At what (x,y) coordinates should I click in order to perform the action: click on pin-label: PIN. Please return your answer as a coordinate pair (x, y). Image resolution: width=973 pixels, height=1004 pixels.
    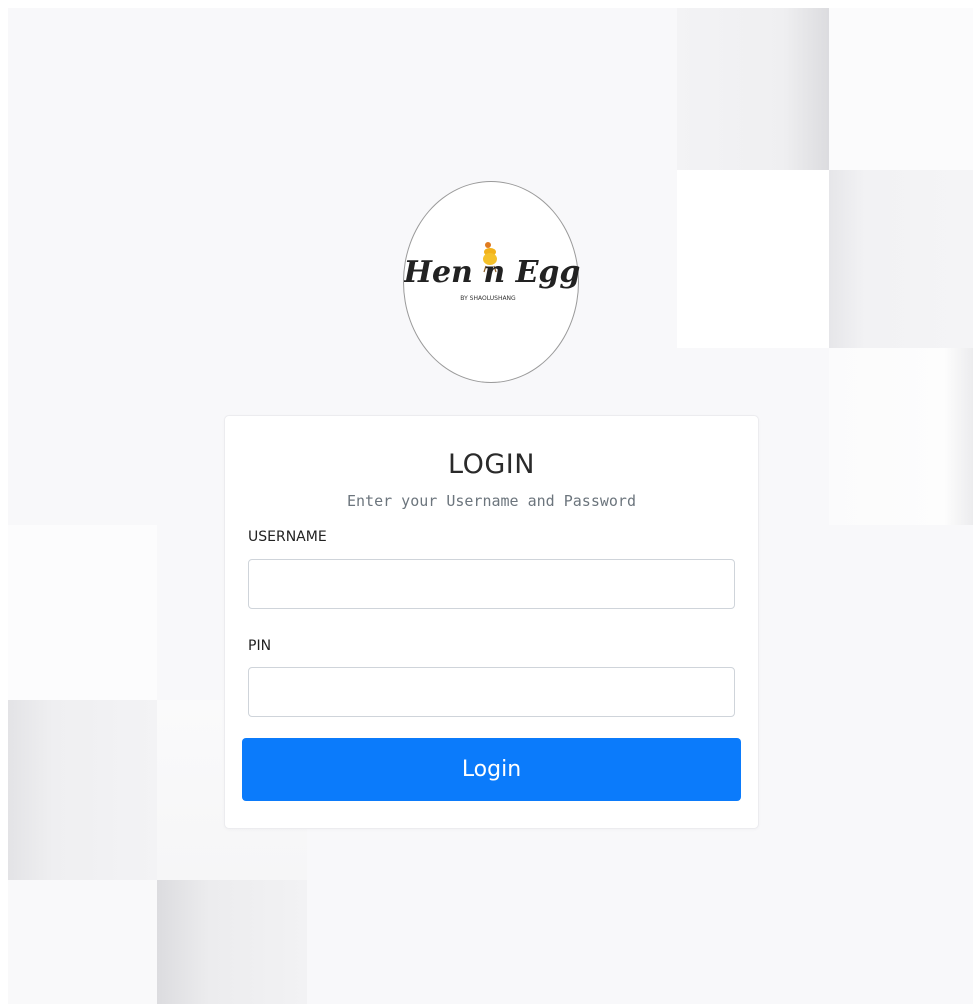
    Looking at the image, I should click on (260, 646).